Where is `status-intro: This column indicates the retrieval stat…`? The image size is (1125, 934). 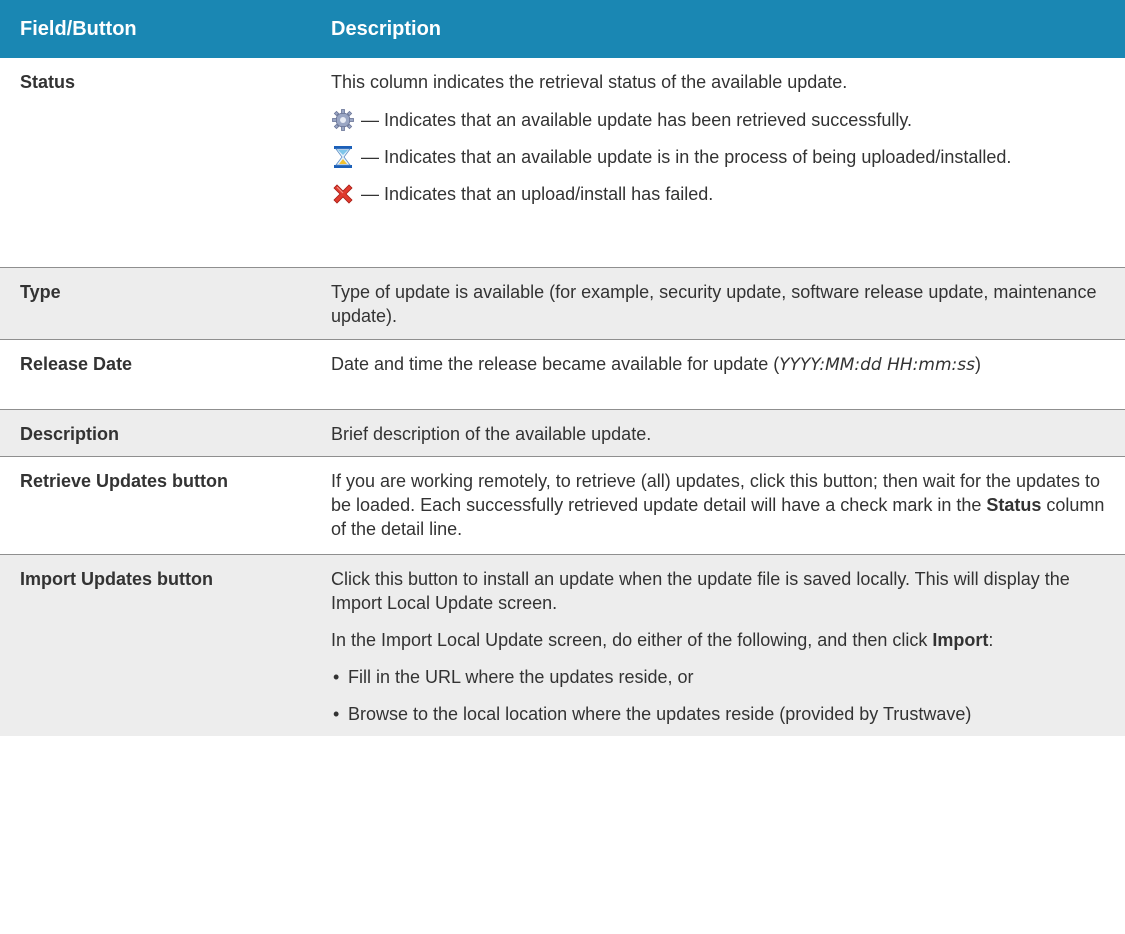
status-intro: This column indicates the retrieval stat… is located at coordinates (589, 82).